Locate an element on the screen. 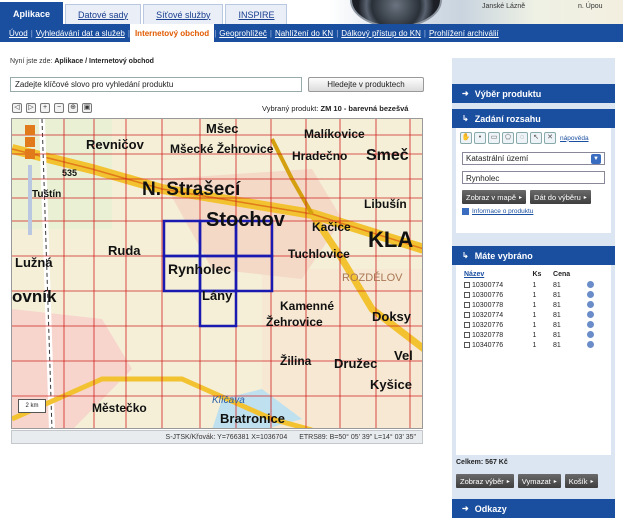 This screenshot has height=518, width=623. map-label: Mšec is located at coordinates (222, 128).